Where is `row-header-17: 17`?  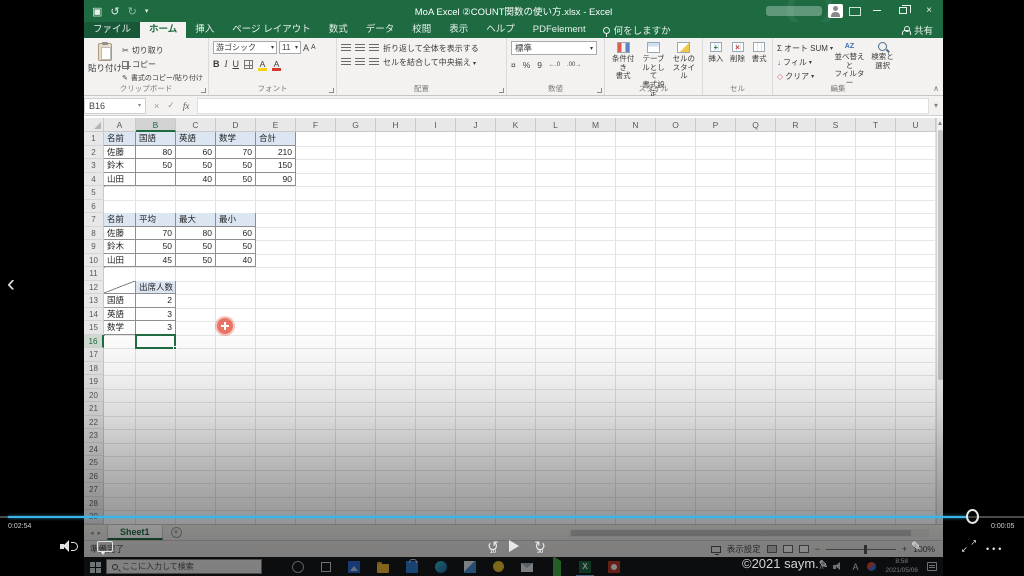 row-header-17: 17 is located at coordinates (94, 355).